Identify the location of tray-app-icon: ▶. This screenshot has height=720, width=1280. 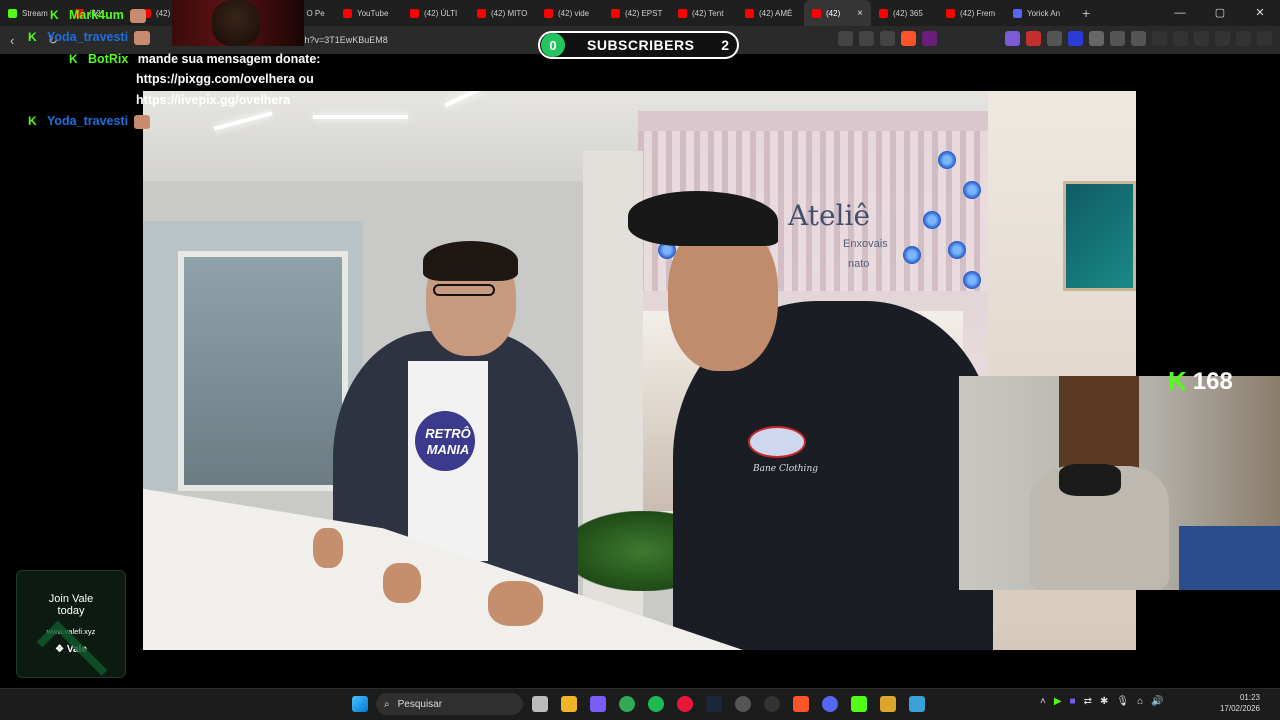
(1058, 701).